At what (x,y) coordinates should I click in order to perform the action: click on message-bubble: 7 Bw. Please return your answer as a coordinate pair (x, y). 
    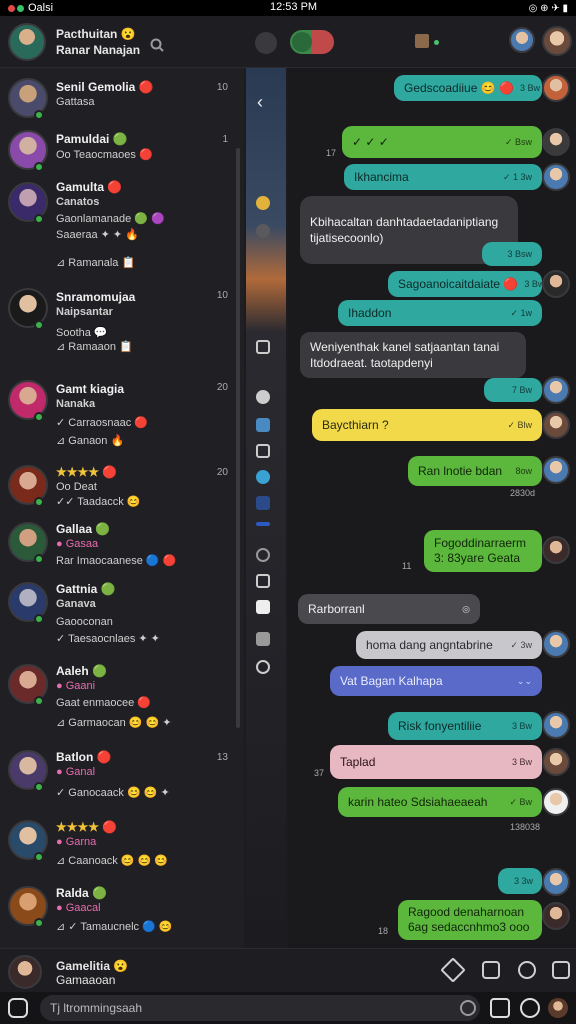
    Looking at the image, I should click on (513, 390).